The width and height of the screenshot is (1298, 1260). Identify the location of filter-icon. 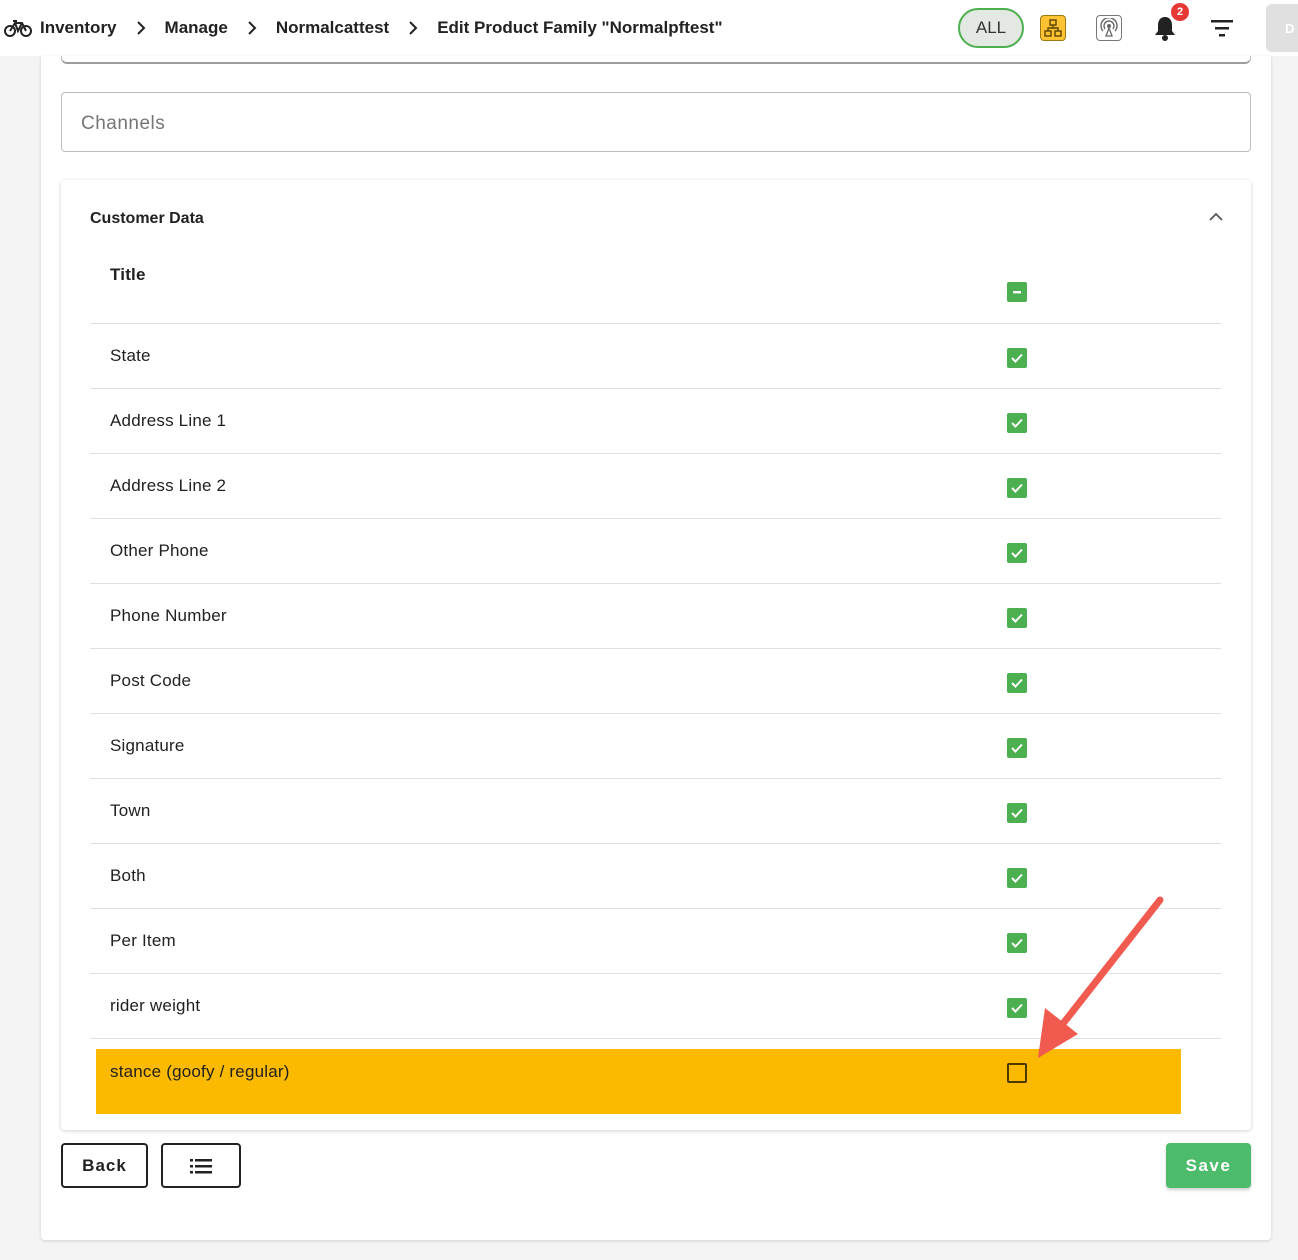
(1222, 28).